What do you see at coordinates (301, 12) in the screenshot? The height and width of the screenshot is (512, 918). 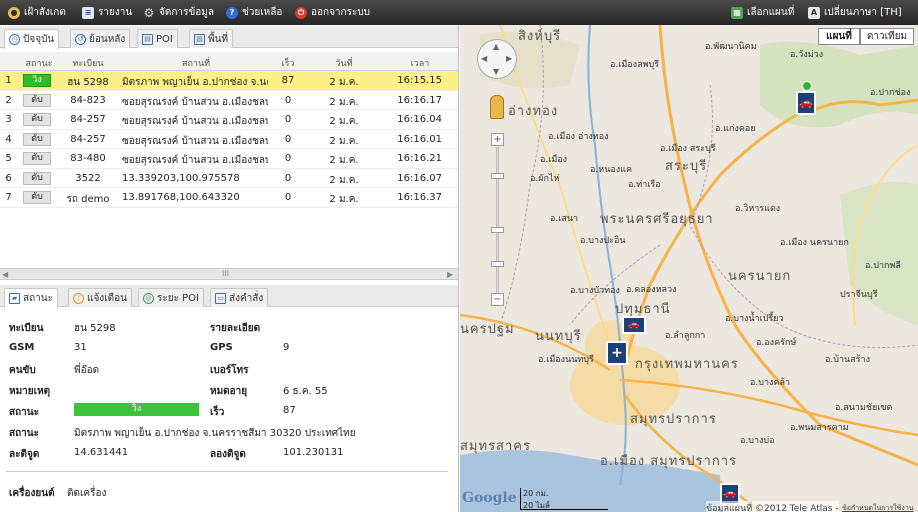 I see `power-icon: ⏻` at bounding box center [301, 12].